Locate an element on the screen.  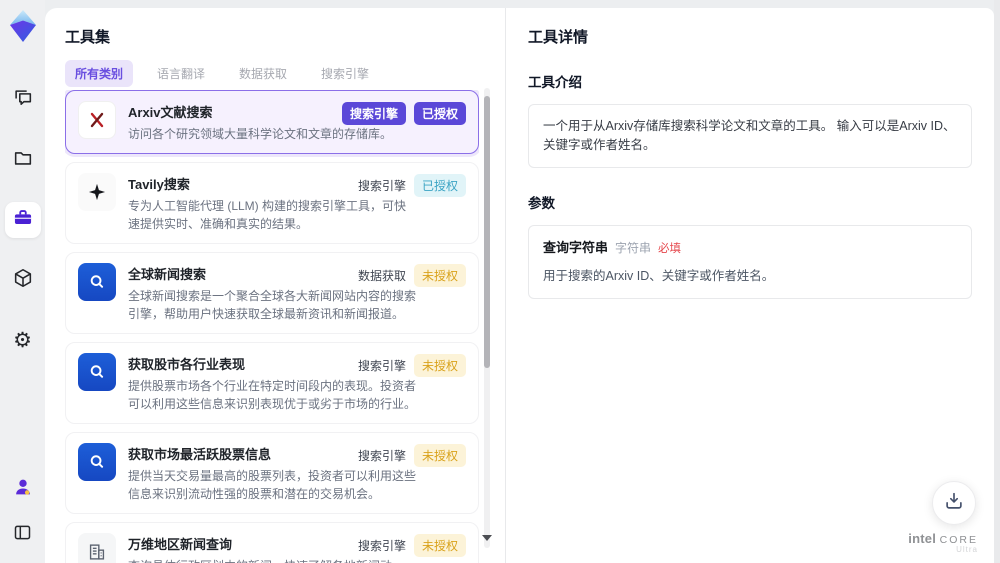
brand-sub-text: Ultra is located at coordinates (967, 550).